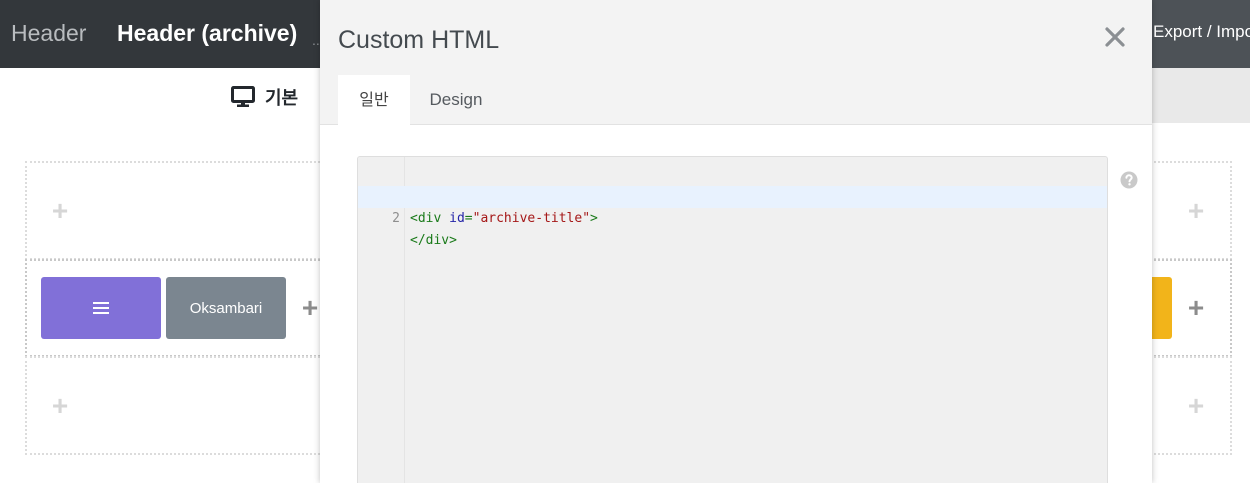  What do you see at coordinates (48, 33) in the screenshot?
I see `breadcrumb-root: Header` at bounding box center [48, 33].